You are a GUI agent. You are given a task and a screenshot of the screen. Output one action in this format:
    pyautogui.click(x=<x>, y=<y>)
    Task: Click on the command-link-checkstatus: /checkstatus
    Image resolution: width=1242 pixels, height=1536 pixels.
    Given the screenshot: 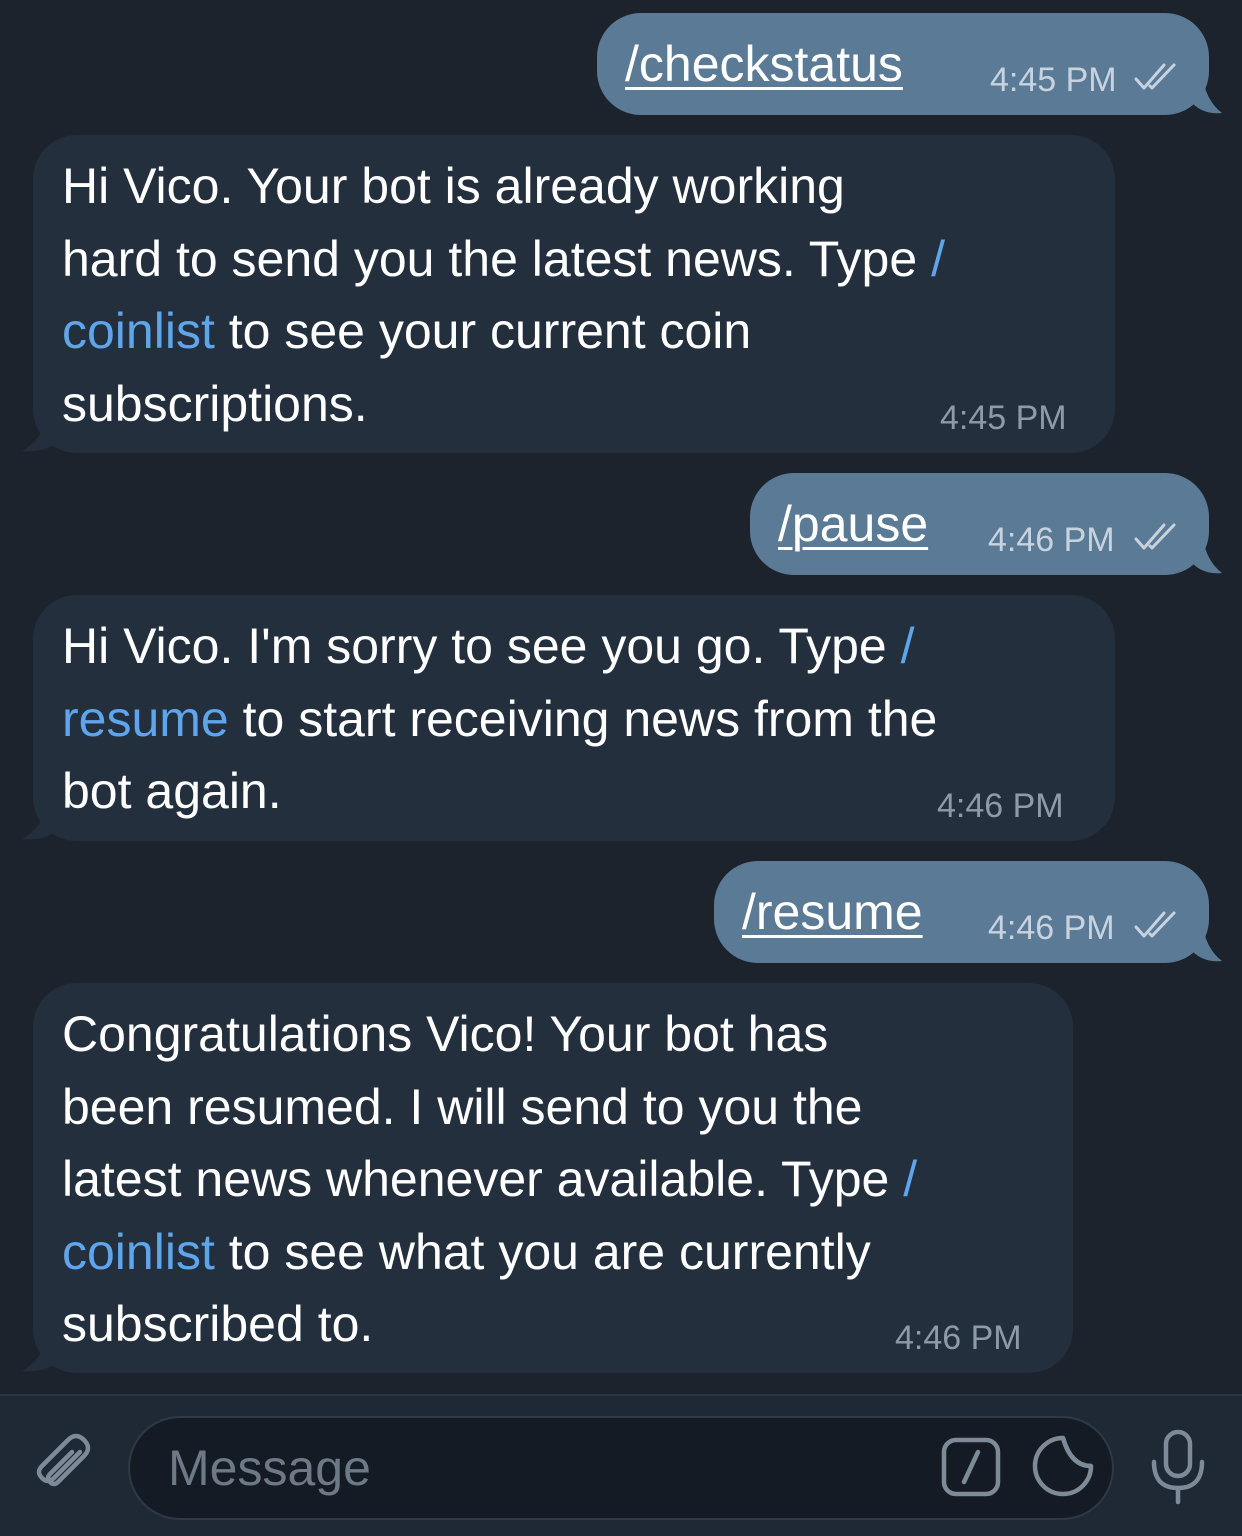 What is the action you would take?
    pyautogui.click(x=764, y=64)
    